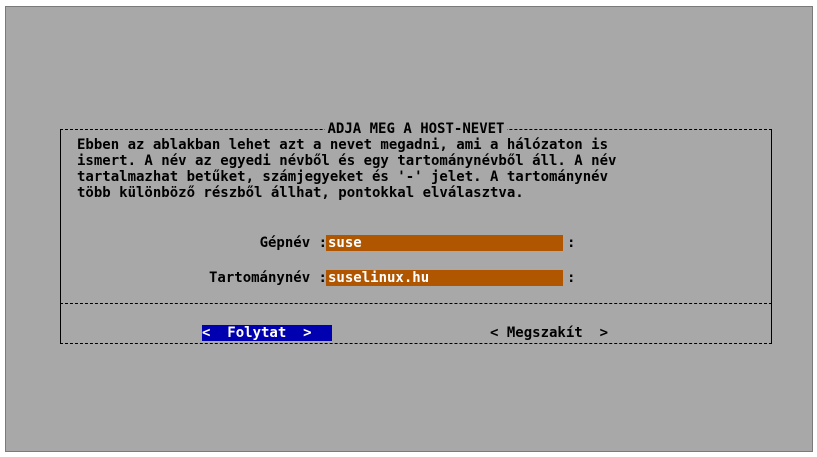 Image resolution: width=817 pixels, height=457 pixels. Describe the element at coordinates (571, 278) in the screenshot. I see `domain-field-end: :` at that location.